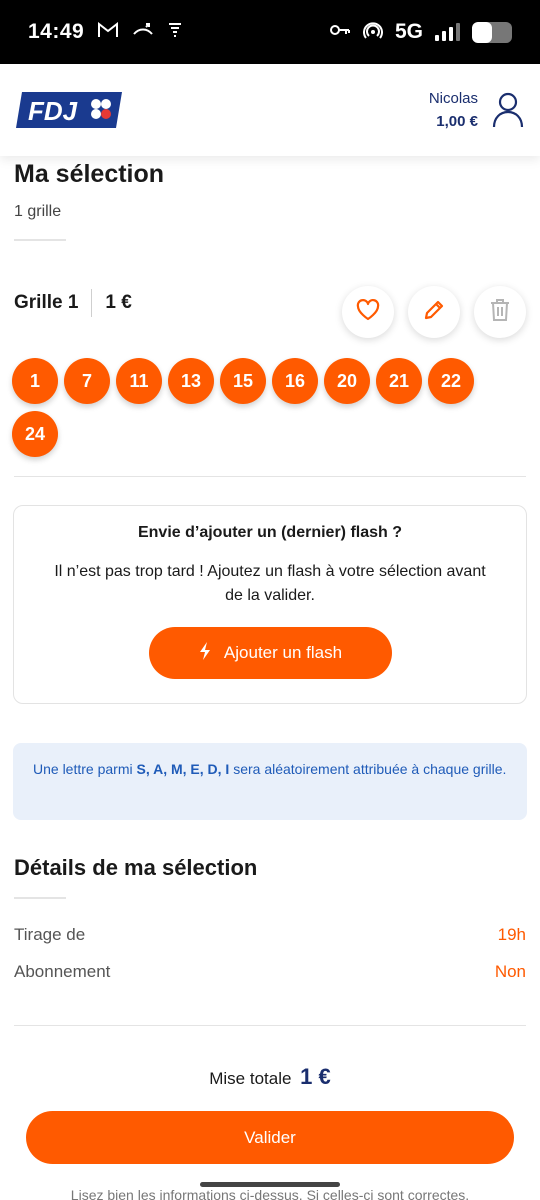  I want to click on home-indicator, so click(270, 1184).